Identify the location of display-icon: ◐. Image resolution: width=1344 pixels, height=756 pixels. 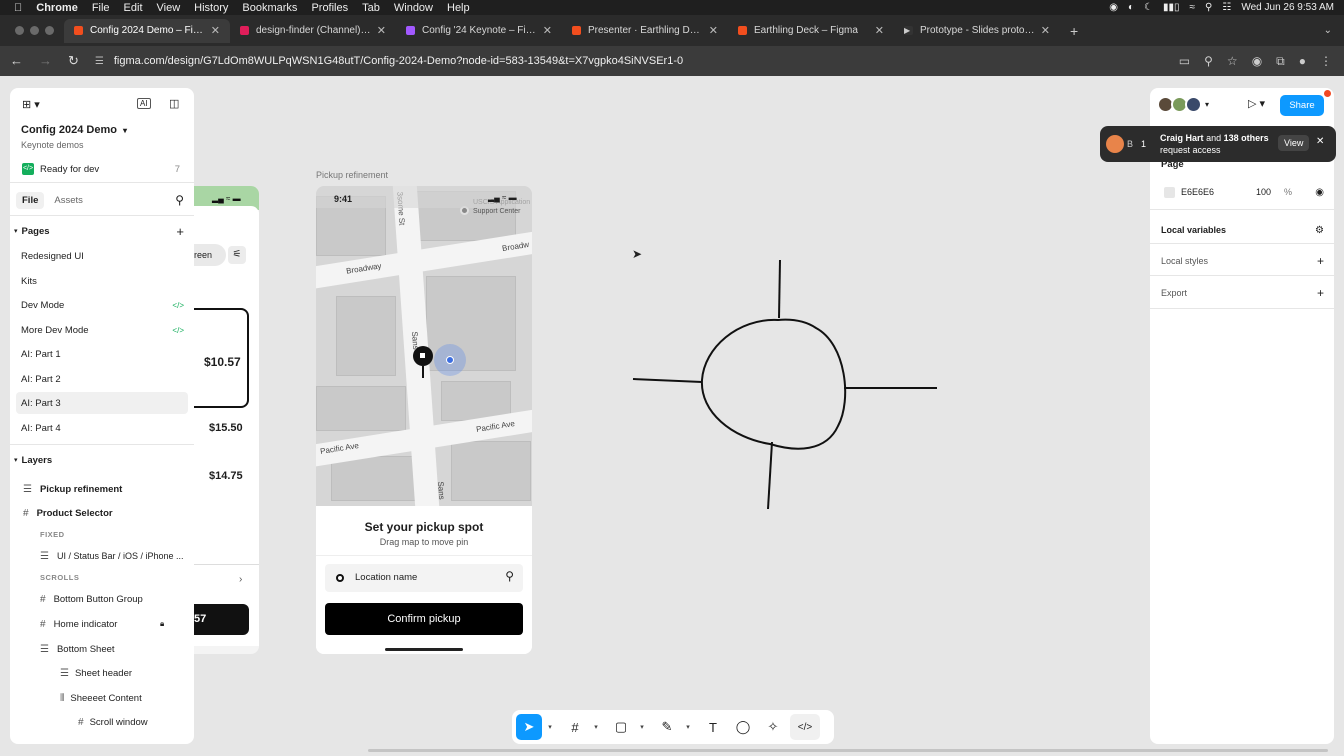
(1131, 7).